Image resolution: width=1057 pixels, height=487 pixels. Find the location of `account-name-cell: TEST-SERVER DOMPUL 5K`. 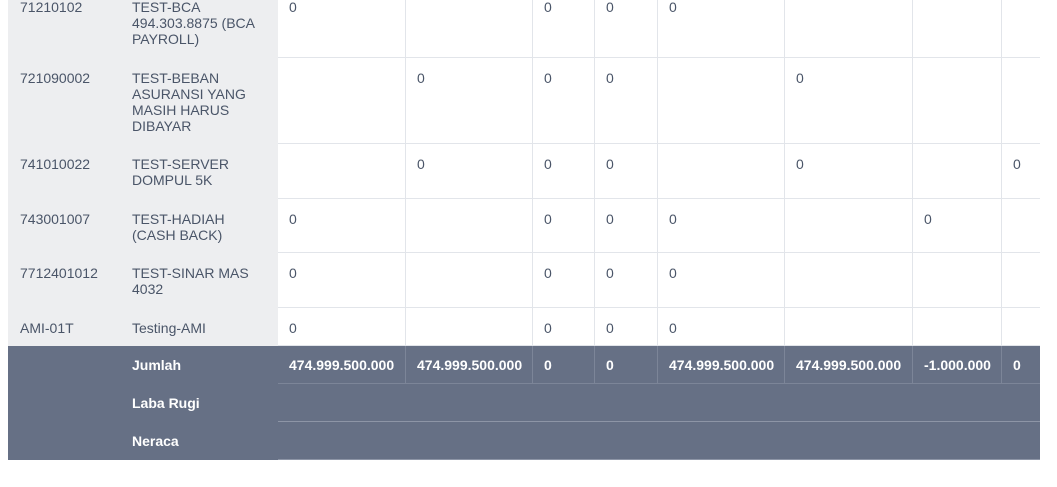

account-name-cell: TEST-SERVER DOMPUL 5K is located at coordinates (199, 171).